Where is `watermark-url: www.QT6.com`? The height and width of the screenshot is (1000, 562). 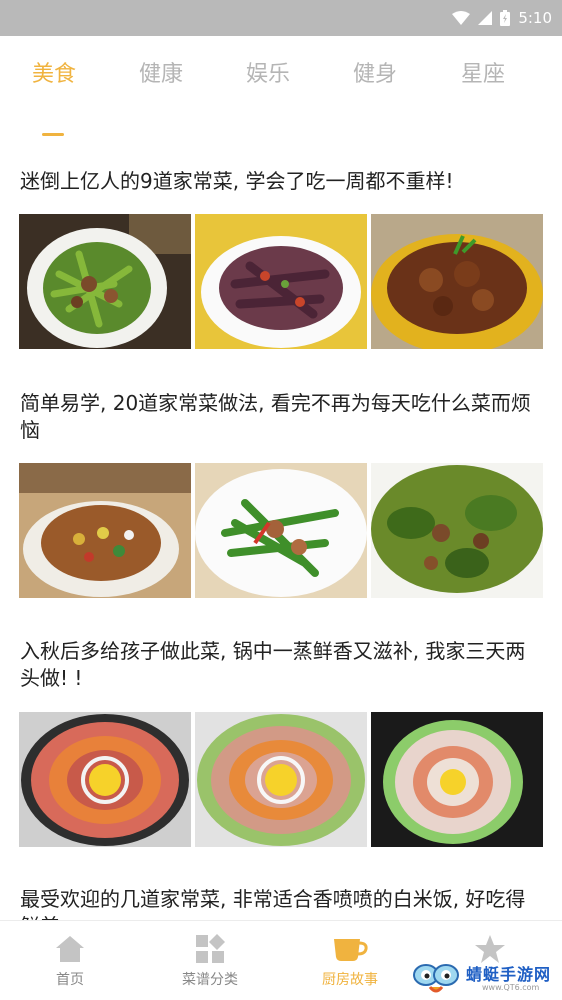
watermark-url: www.QT6.com is located at coordinates (511, 987).